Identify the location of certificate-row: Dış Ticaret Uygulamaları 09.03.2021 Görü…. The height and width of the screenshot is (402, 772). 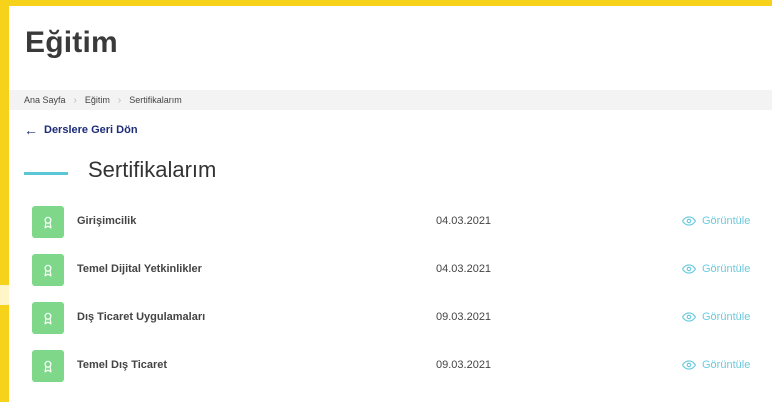
(402, 318).